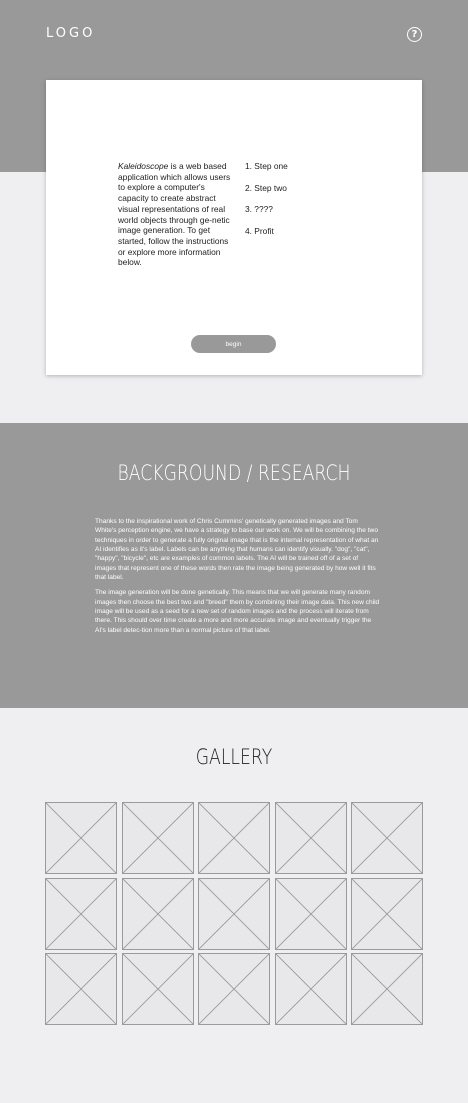  I want to click on help-icon: ?, so click(414, 34).